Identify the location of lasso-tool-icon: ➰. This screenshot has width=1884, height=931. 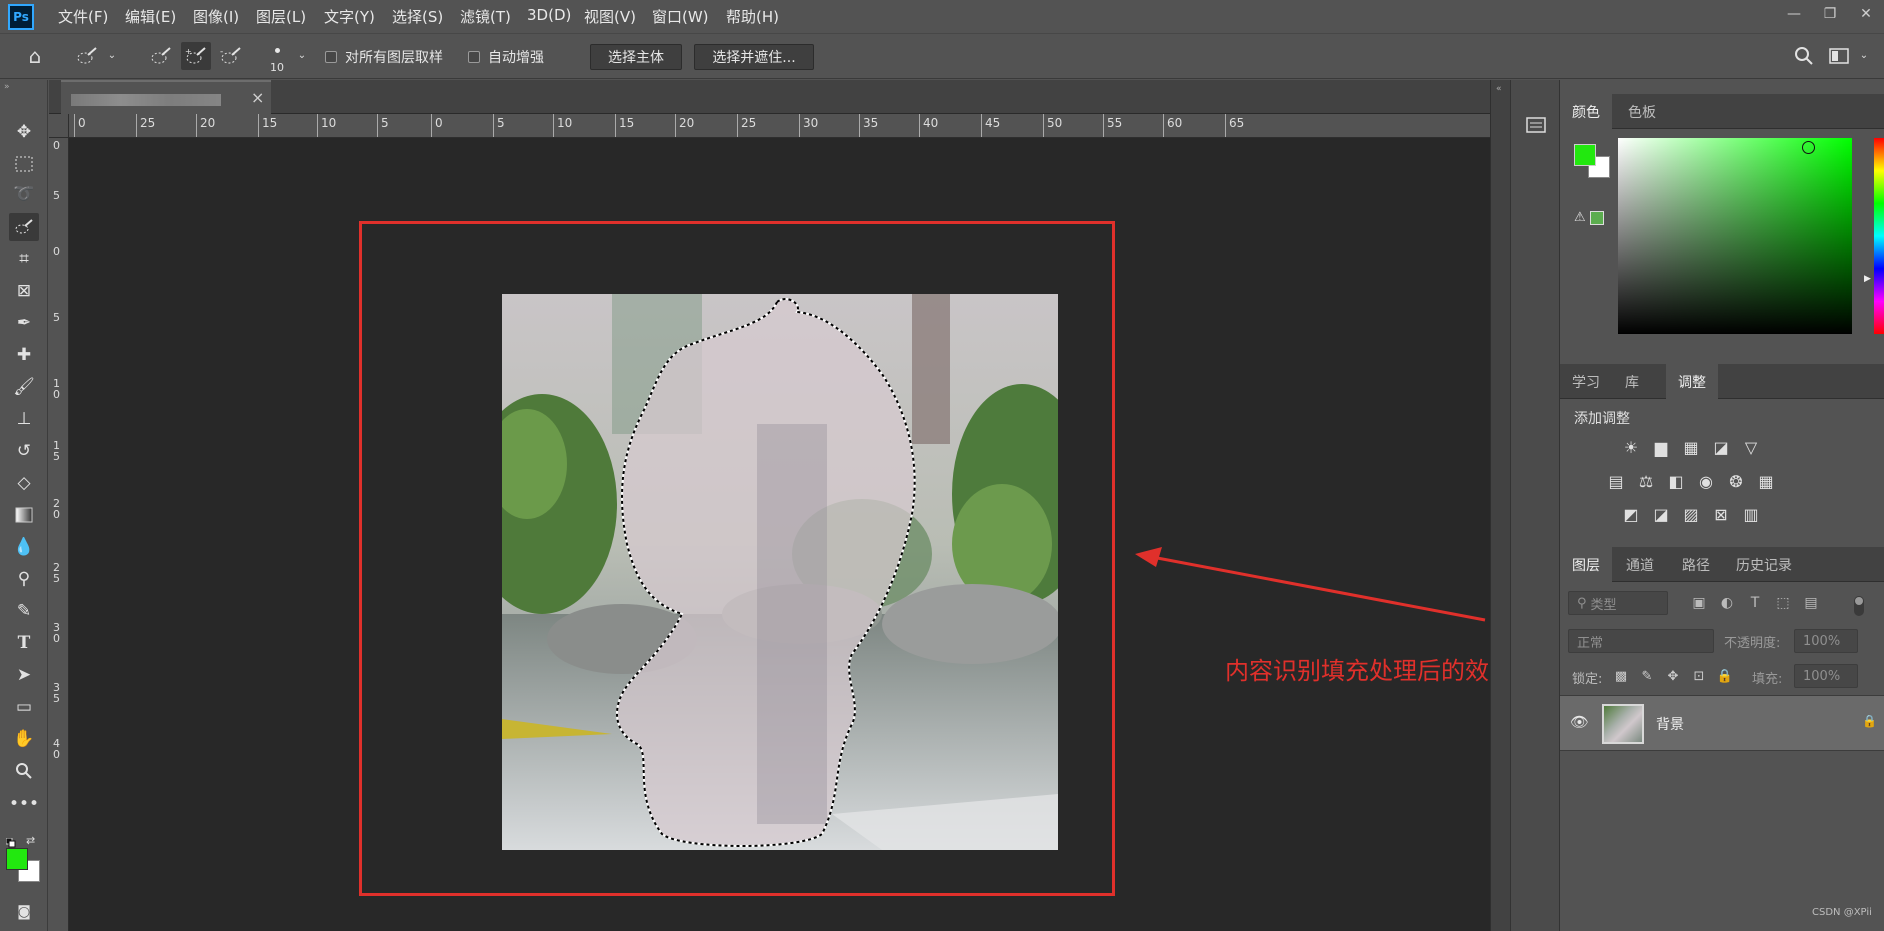
(24, 194).